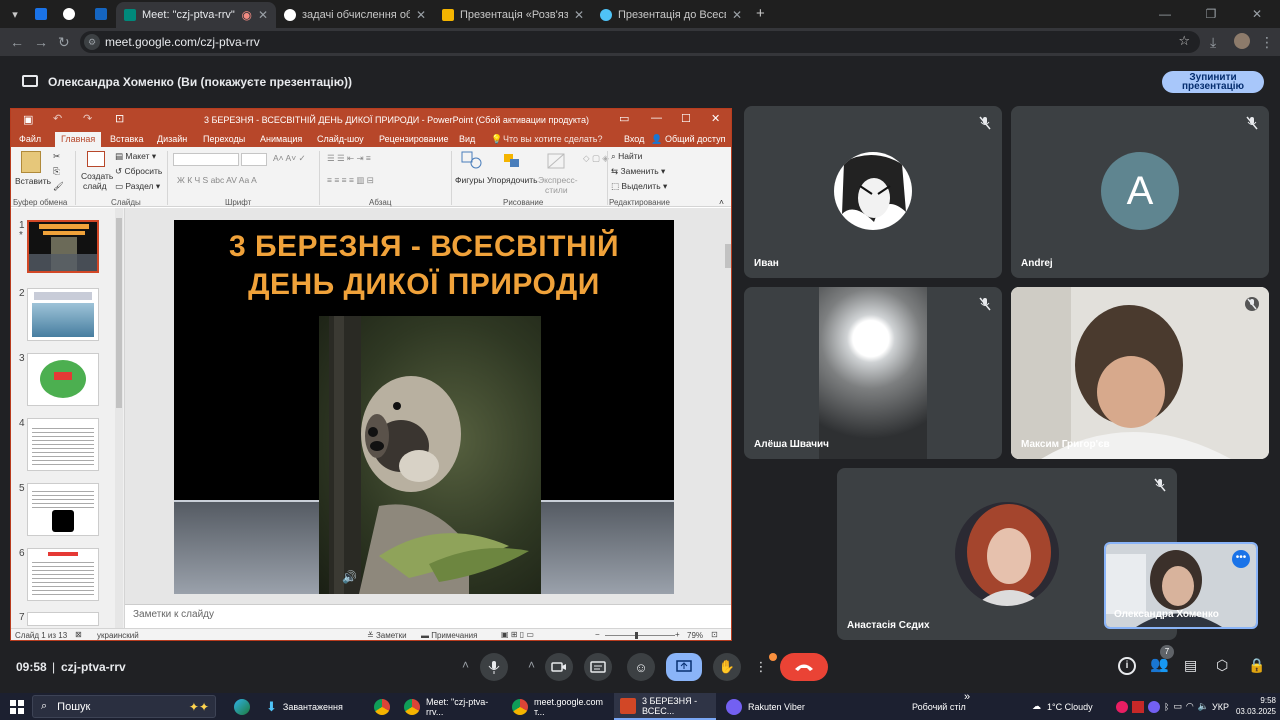 This screenshot has height=720, width=1280. I want to click on microphone-button, so click(494, 667).